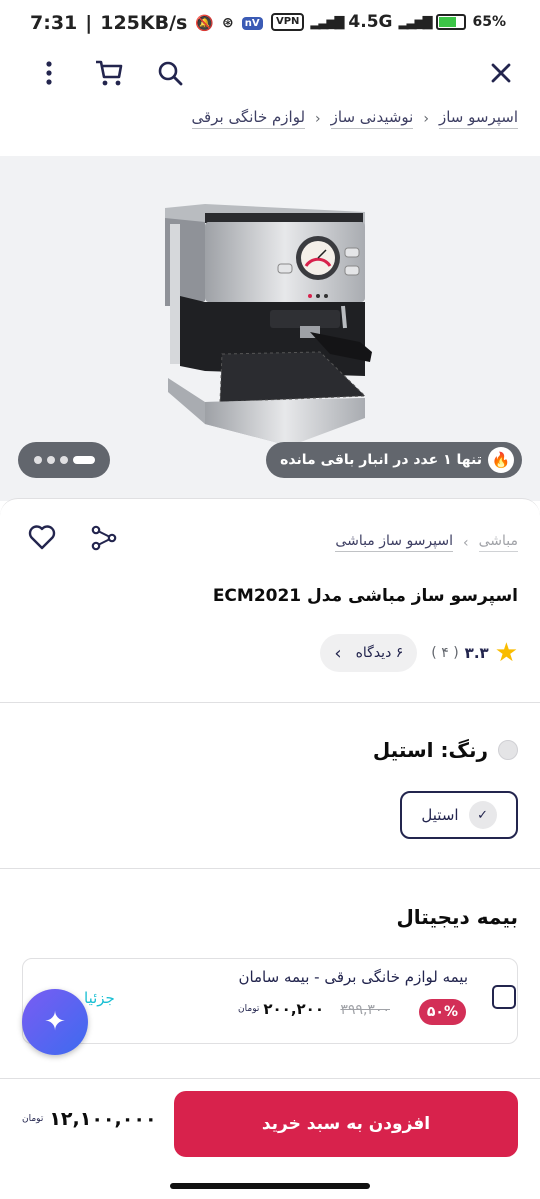  What do you see at coordinates (270, 1186) in the screenshot?
I see `home-indicator` at bounding box center [270, 1186].